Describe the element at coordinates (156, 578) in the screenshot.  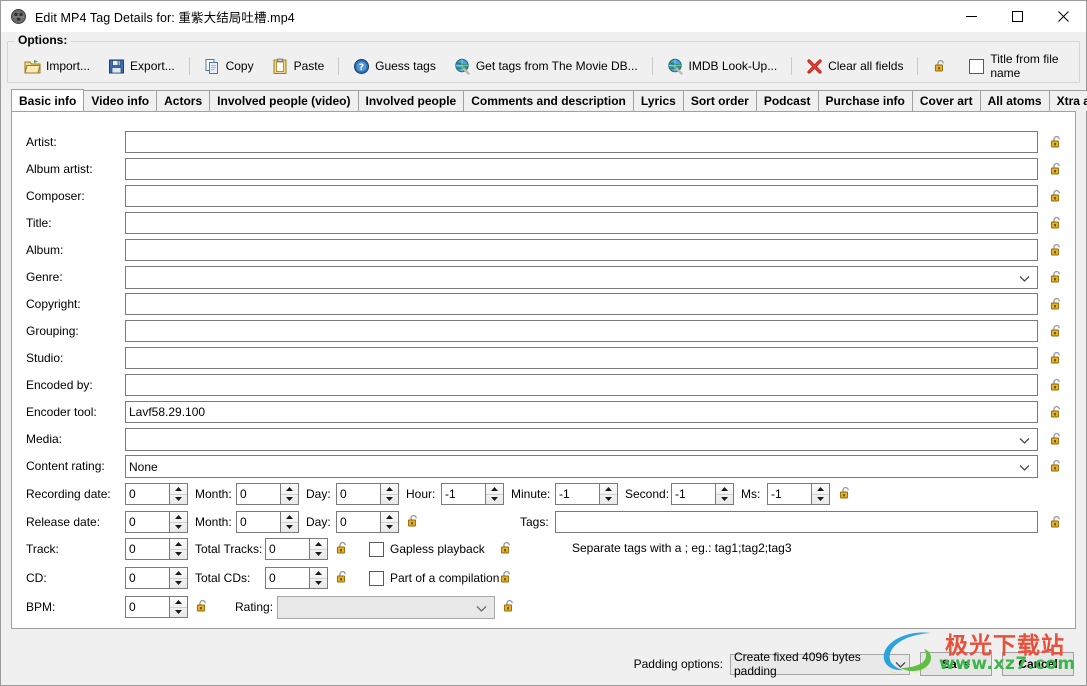
I see `cd-spinner: 0` at that location.